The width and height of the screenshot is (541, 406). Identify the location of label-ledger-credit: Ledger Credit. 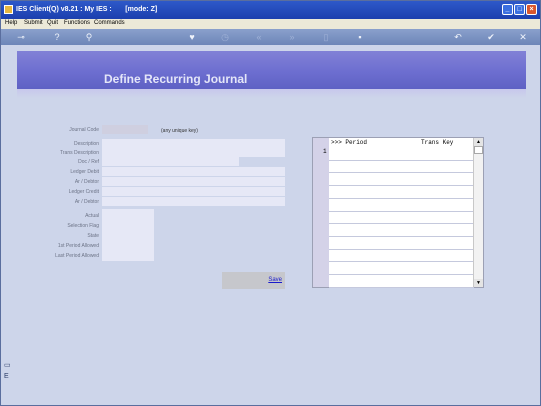
(83, 192).